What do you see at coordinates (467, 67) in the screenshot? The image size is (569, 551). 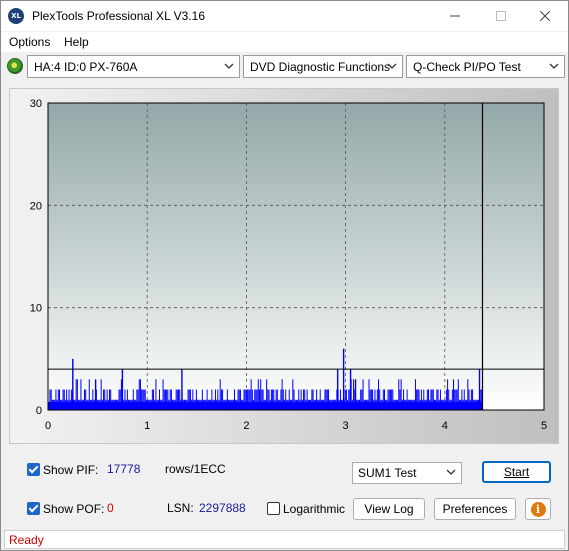 I see `test-select-value: Q-Check PI/PO Test` at bounding box center [467, 67].